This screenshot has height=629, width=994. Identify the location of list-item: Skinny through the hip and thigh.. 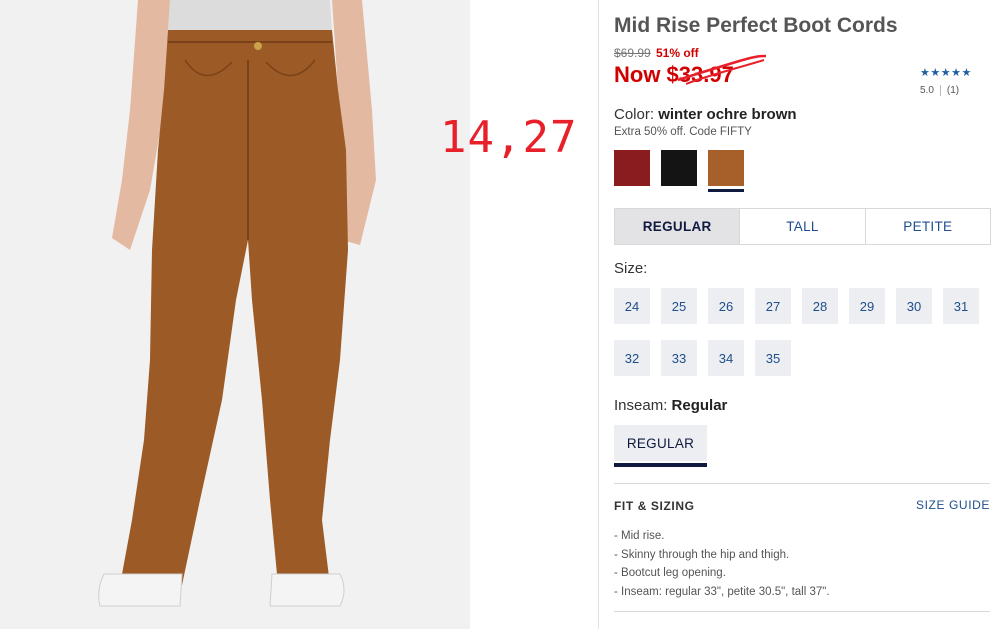
(722, 555).